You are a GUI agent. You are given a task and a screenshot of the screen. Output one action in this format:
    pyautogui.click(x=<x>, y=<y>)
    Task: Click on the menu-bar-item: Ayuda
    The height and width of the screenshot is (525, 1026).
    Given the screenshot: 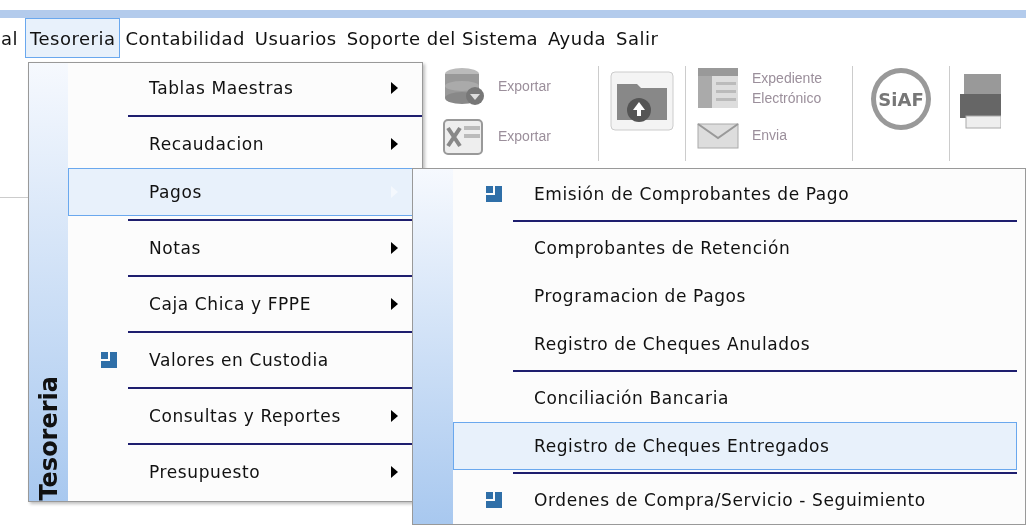 What is the action you would take?
    pyautogui.click(x=577, y=38)
    